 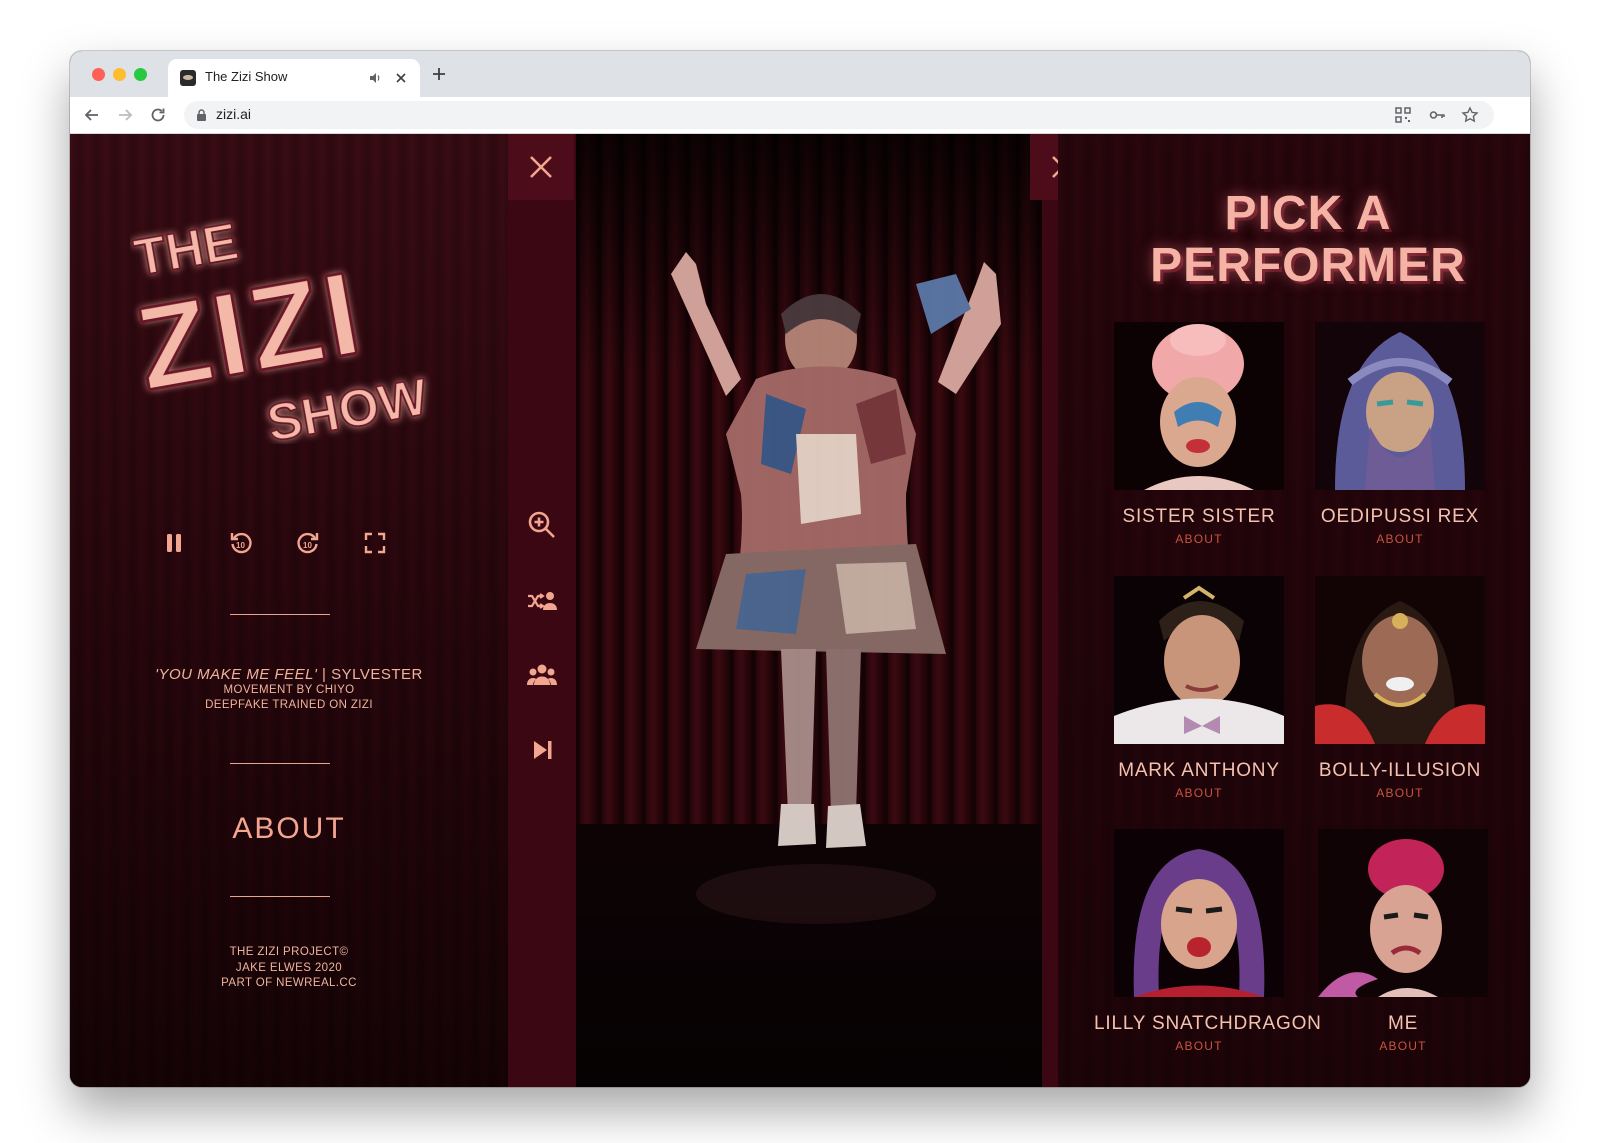 I want to click on close-info-button, so click(x=541, y=167).